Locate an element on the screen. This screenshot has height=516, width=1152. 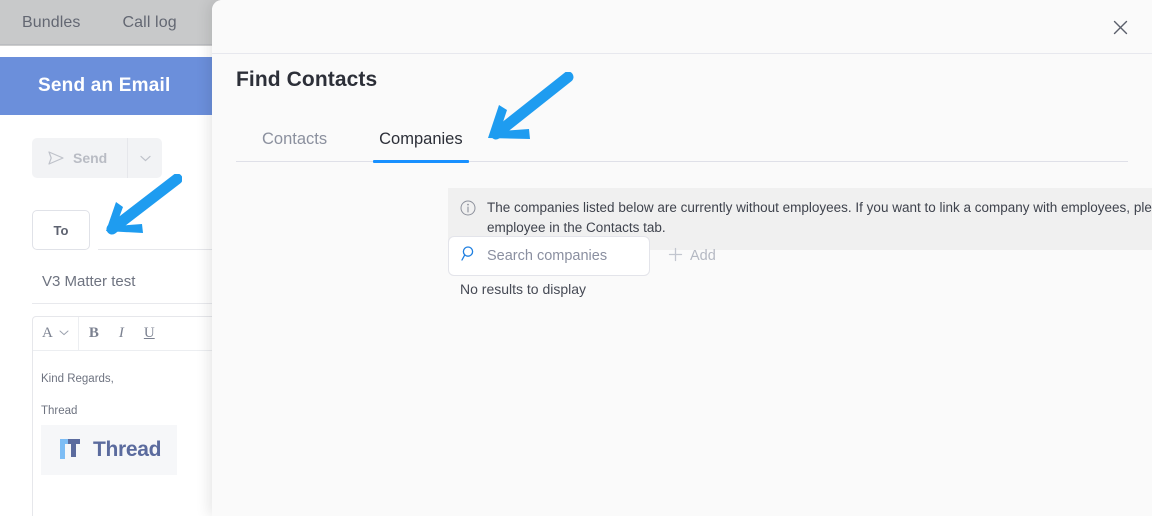
modal-titlebar is located at coordinates (682, 27).